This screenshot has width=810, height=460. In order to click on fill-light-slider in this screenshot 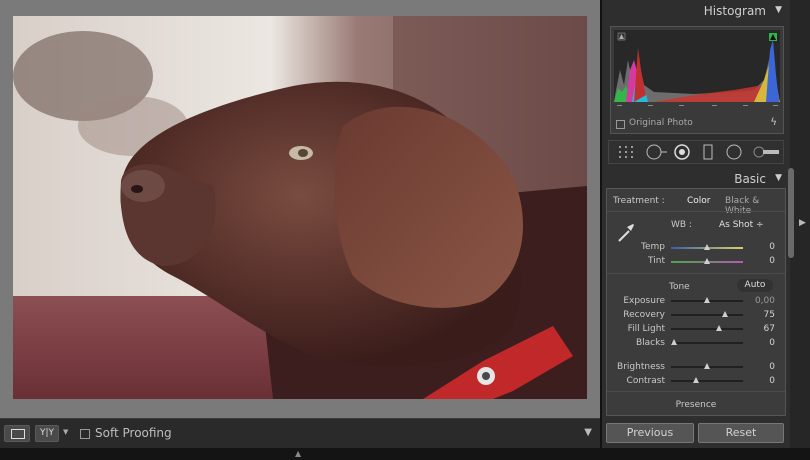, I will do `click(707, 328)`.